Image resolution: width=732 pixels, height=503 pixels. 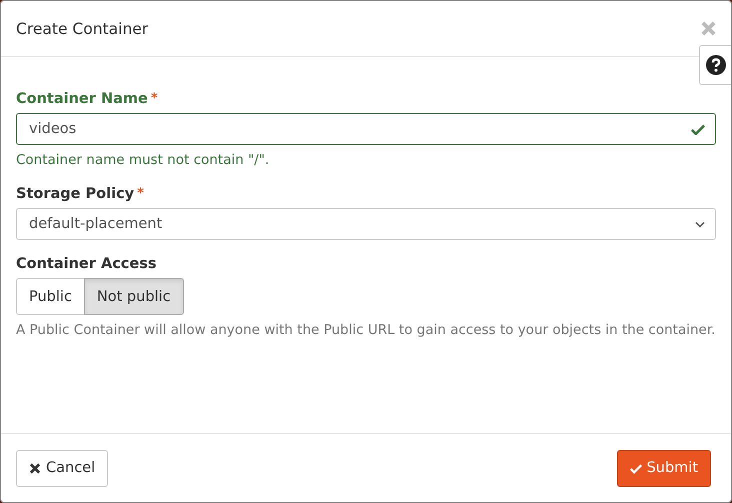 What do you see at coordinates (700, 224) in the screenshot?
I see `caret-icon` at bounding box center [700, 224].